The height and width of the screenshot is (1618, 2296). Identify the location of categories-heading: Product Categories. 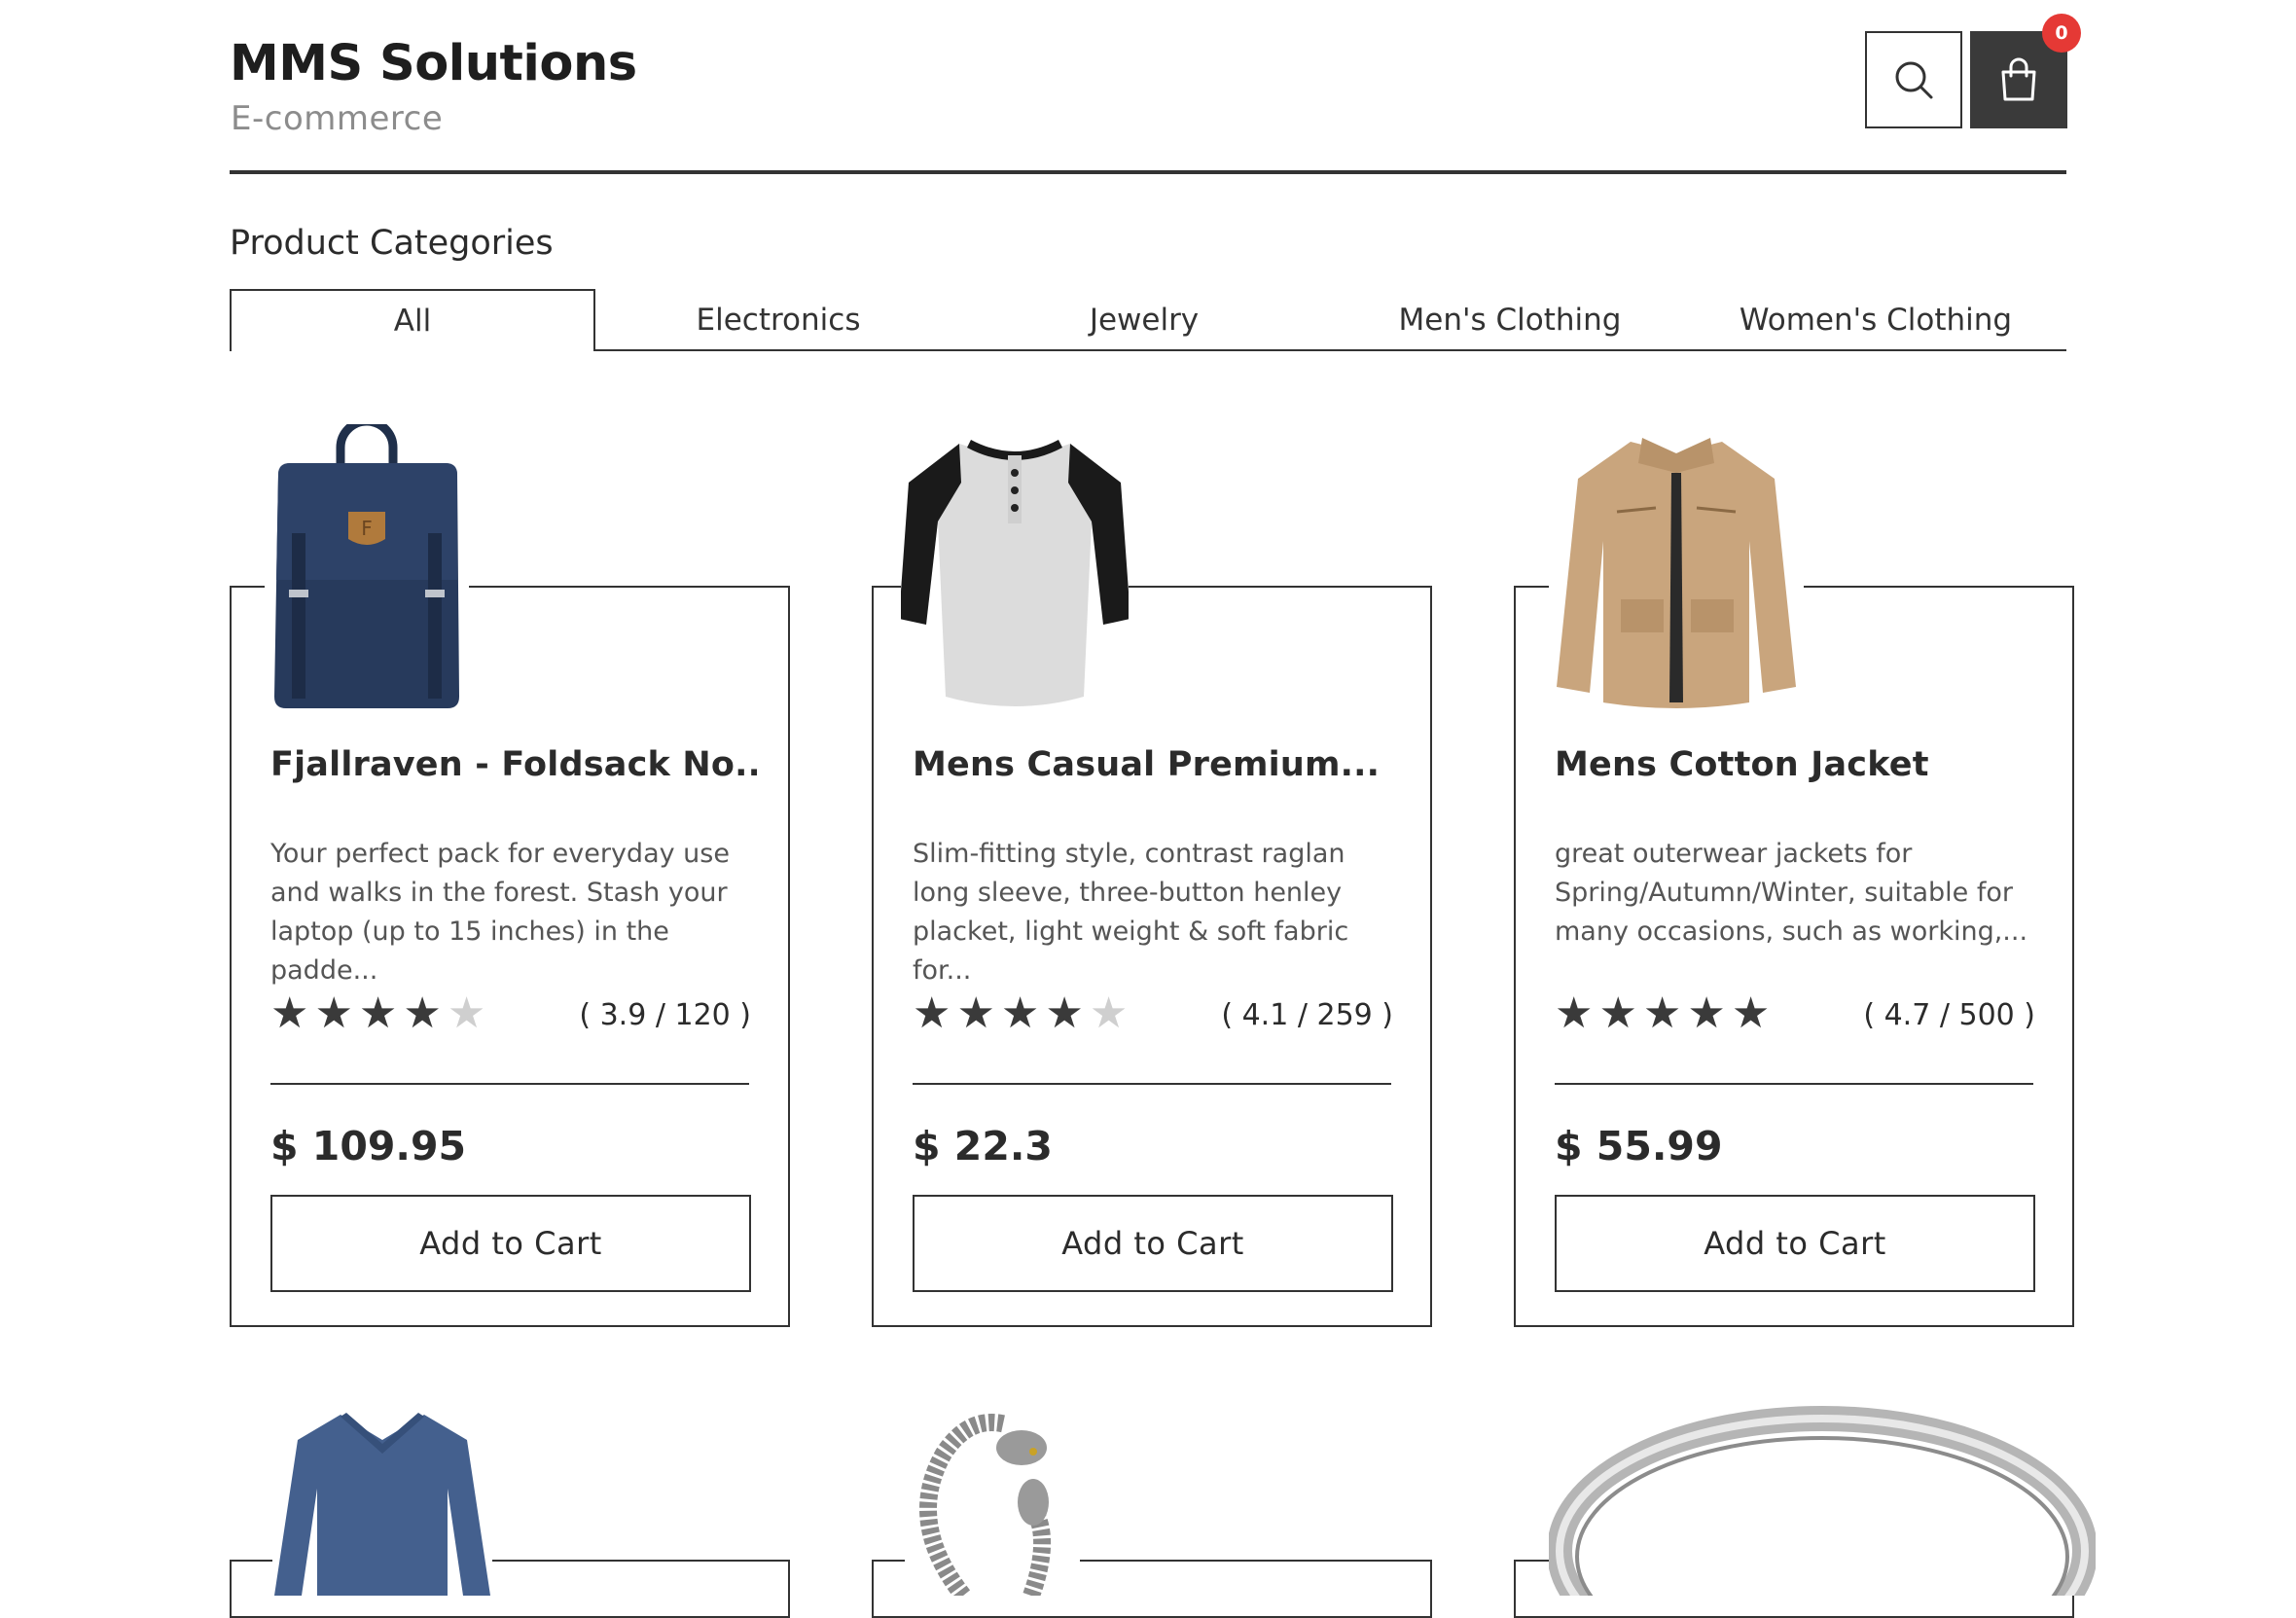
(392, 244).